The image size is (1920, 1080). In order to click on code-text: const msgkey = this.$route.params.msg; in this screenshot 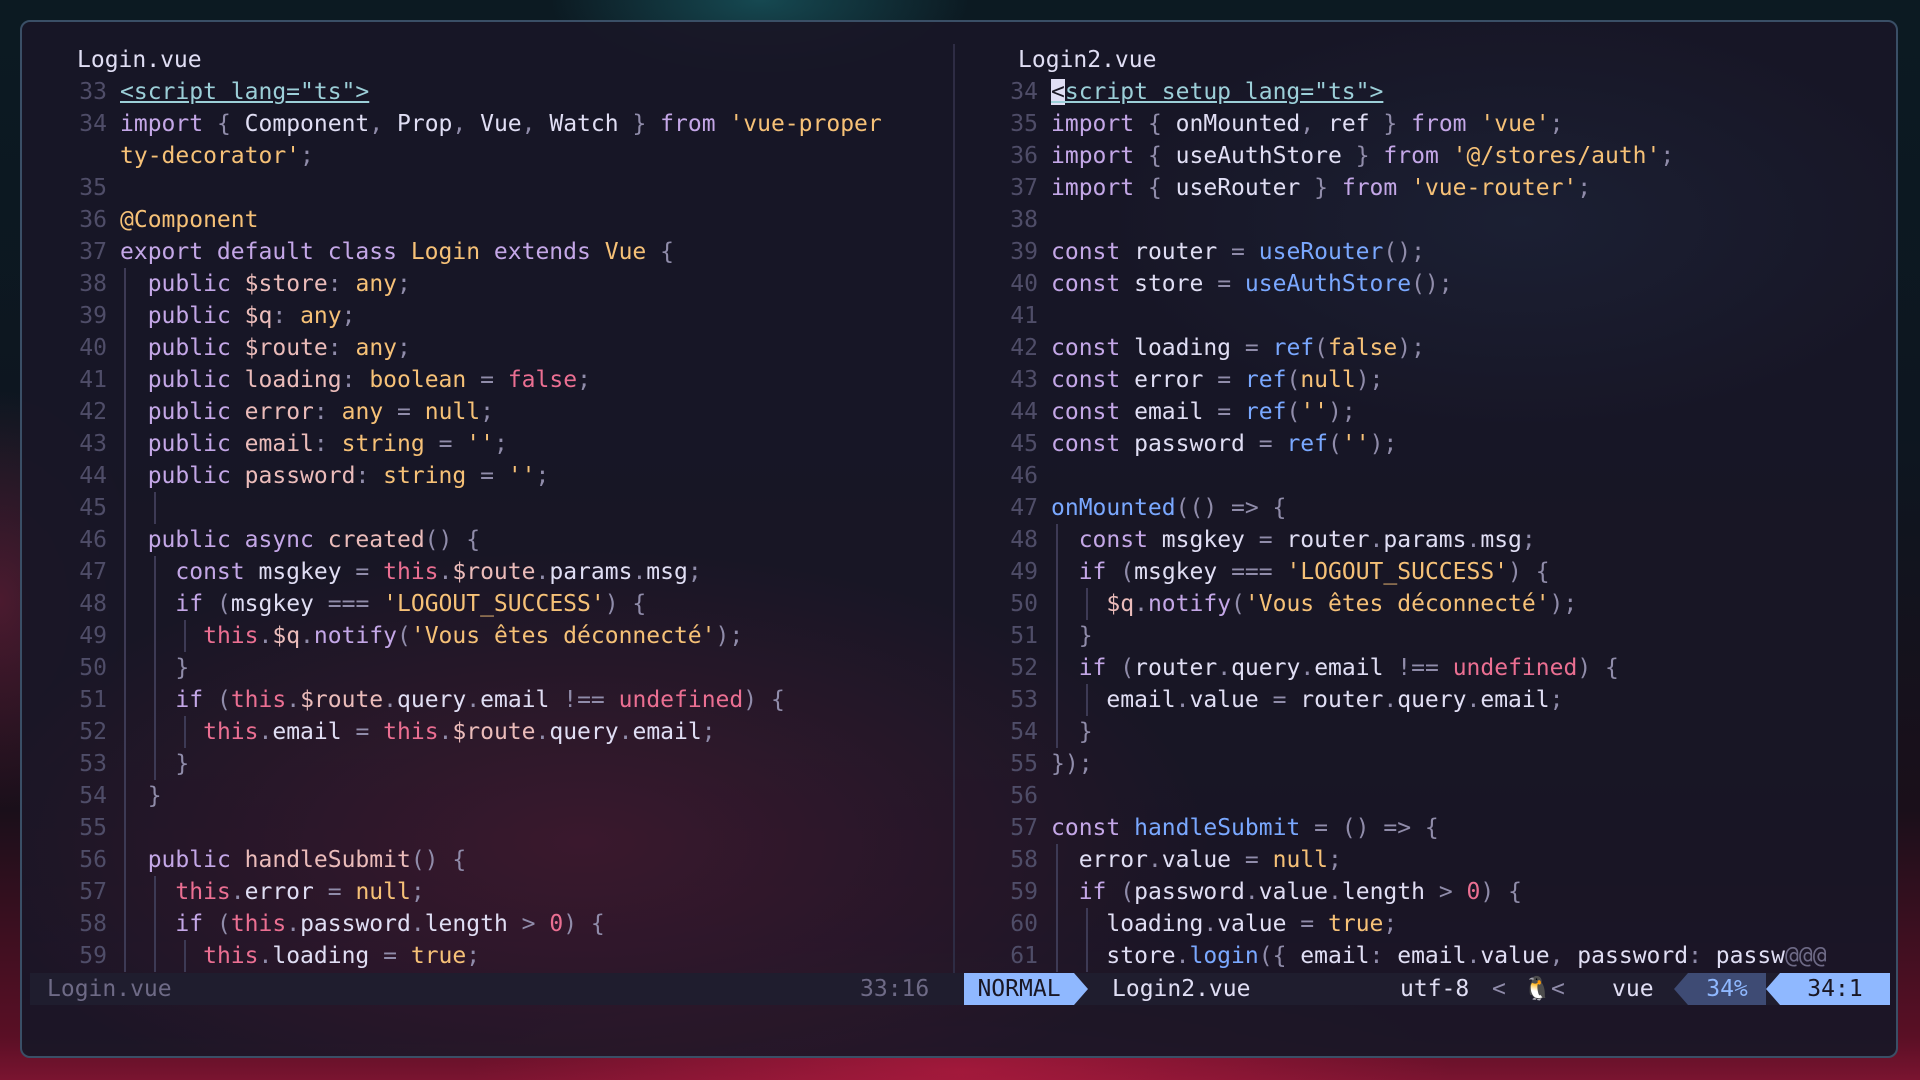, I will do `click(438, 572)`.